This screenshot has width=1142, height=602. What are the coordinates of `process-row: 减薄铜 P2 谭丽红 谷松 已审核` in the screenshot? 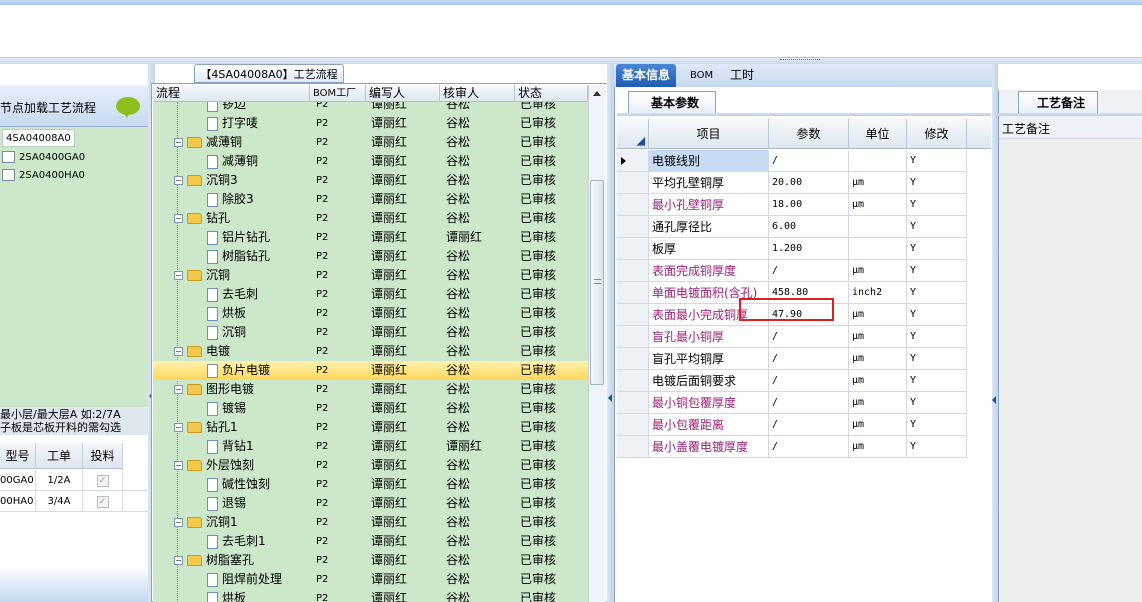 It's located at (370, 161).